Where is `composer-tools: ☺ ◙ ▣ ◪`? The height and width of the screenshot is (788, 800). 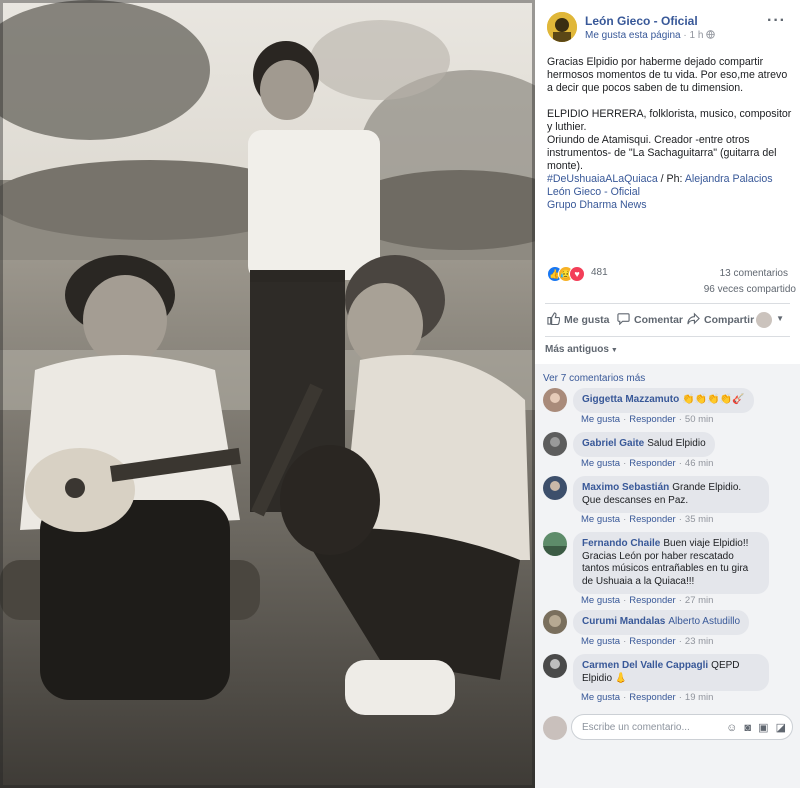
composer-tools: ☺ ◙ ▣ ◪ is located at coordinates (754, 727).